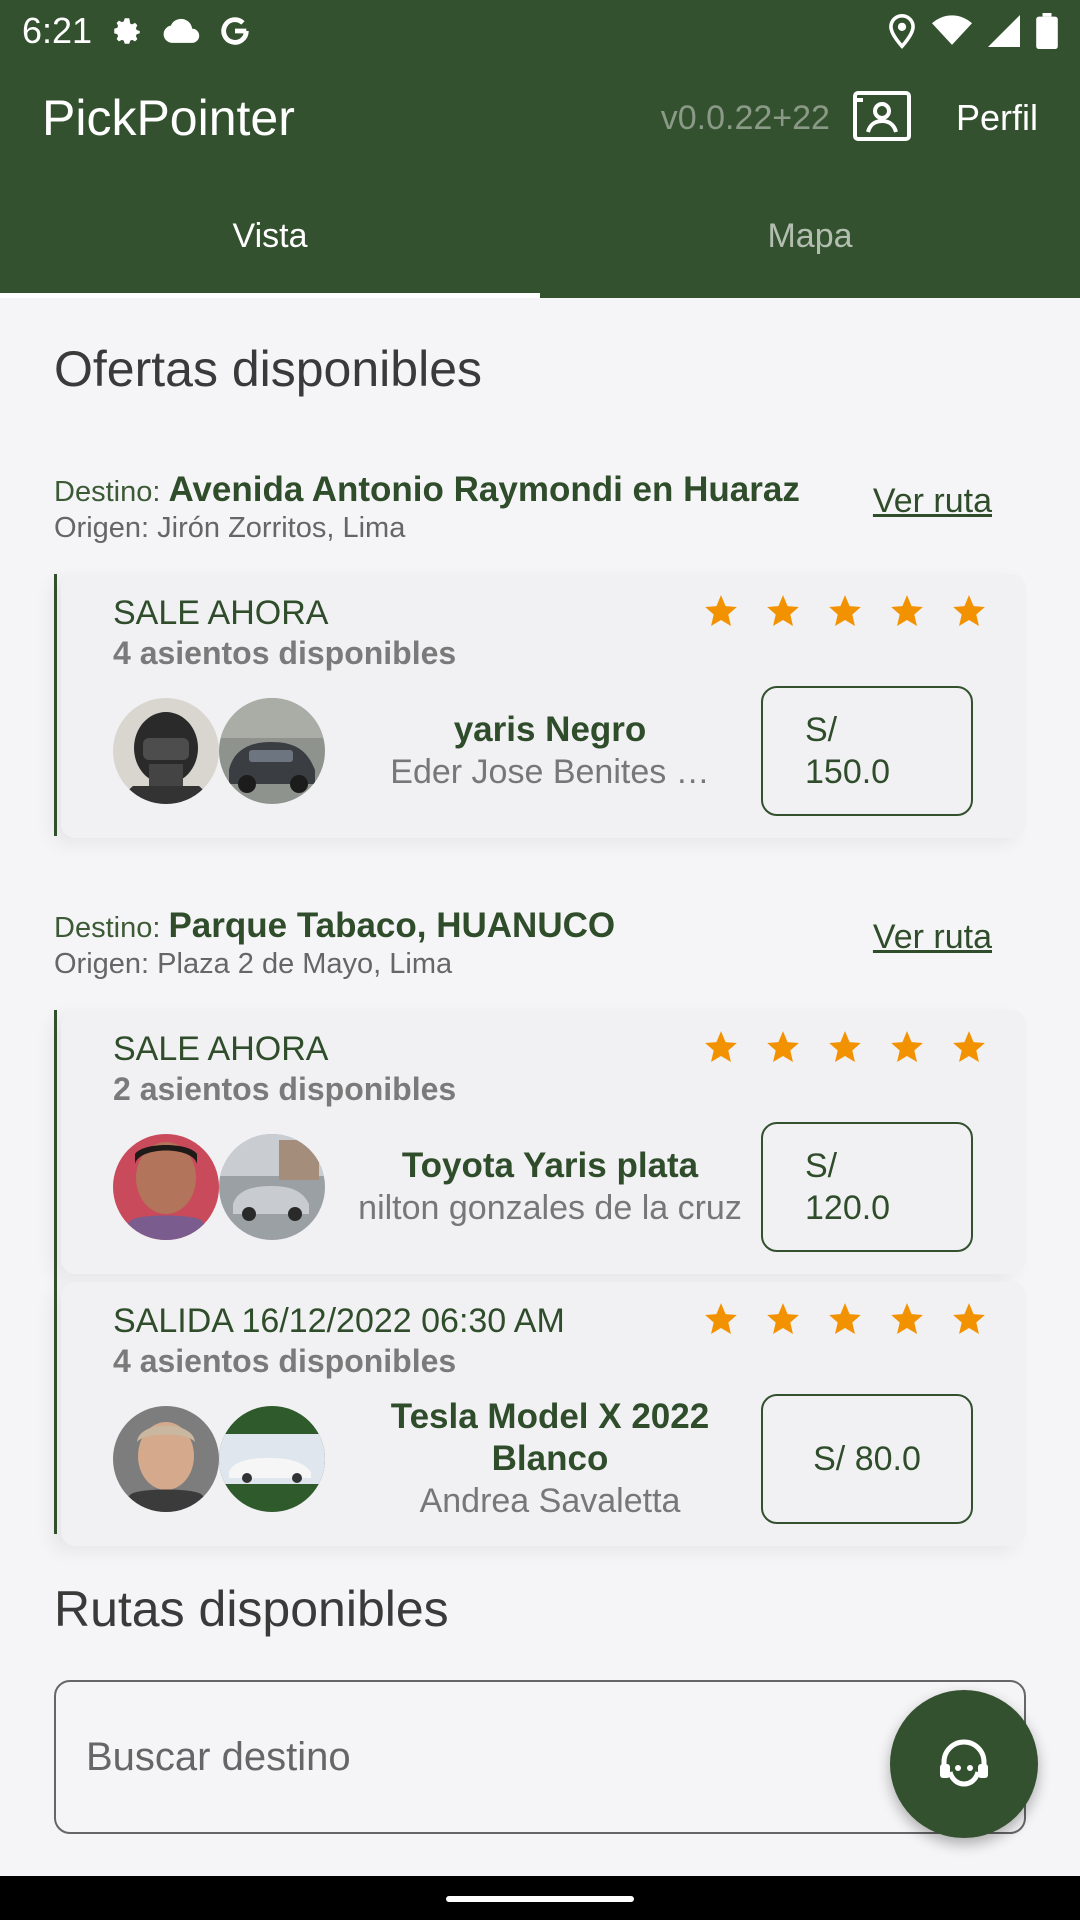  I want to click on support-button, so click(964, 1764).